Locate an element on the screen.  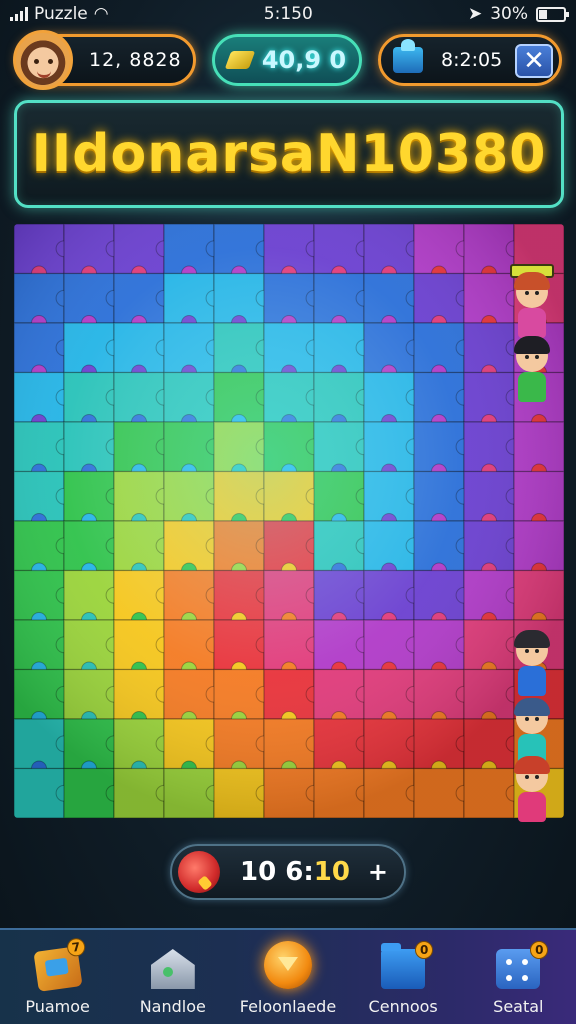
character-party-hat is located at coordinates (532, 667).